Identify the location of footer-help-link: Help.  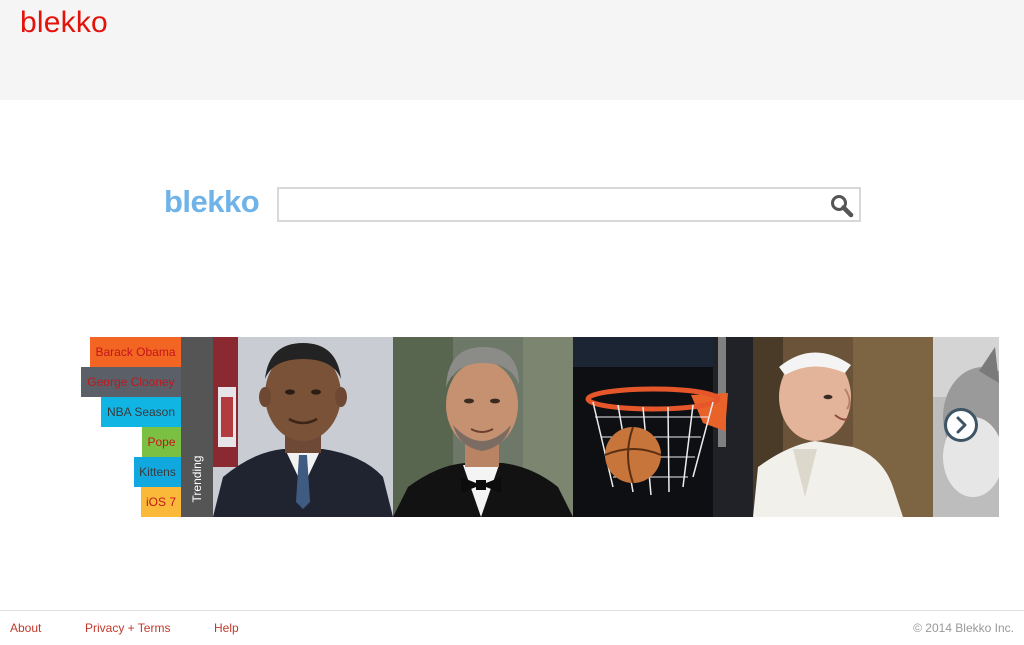
(226, 628).